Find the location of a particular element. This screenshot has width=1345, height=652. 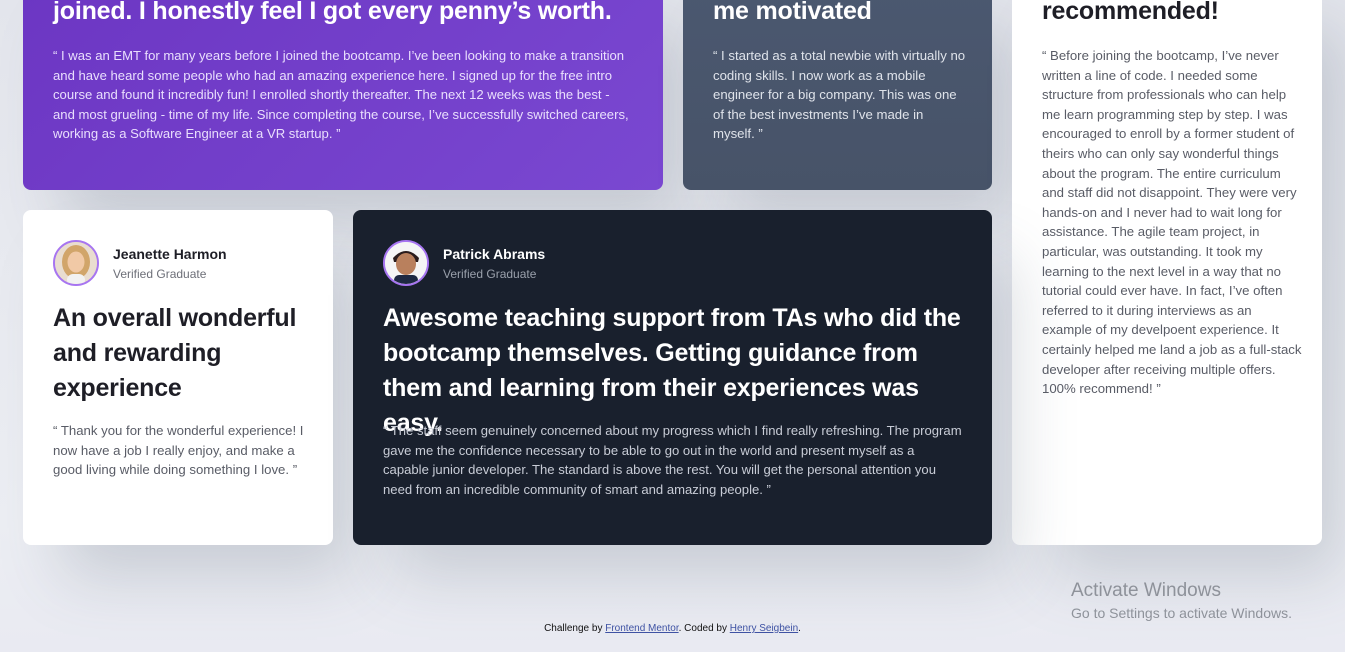

person-info: Patrick Abrams Verified Graduate is located at coordinates (494, 263).